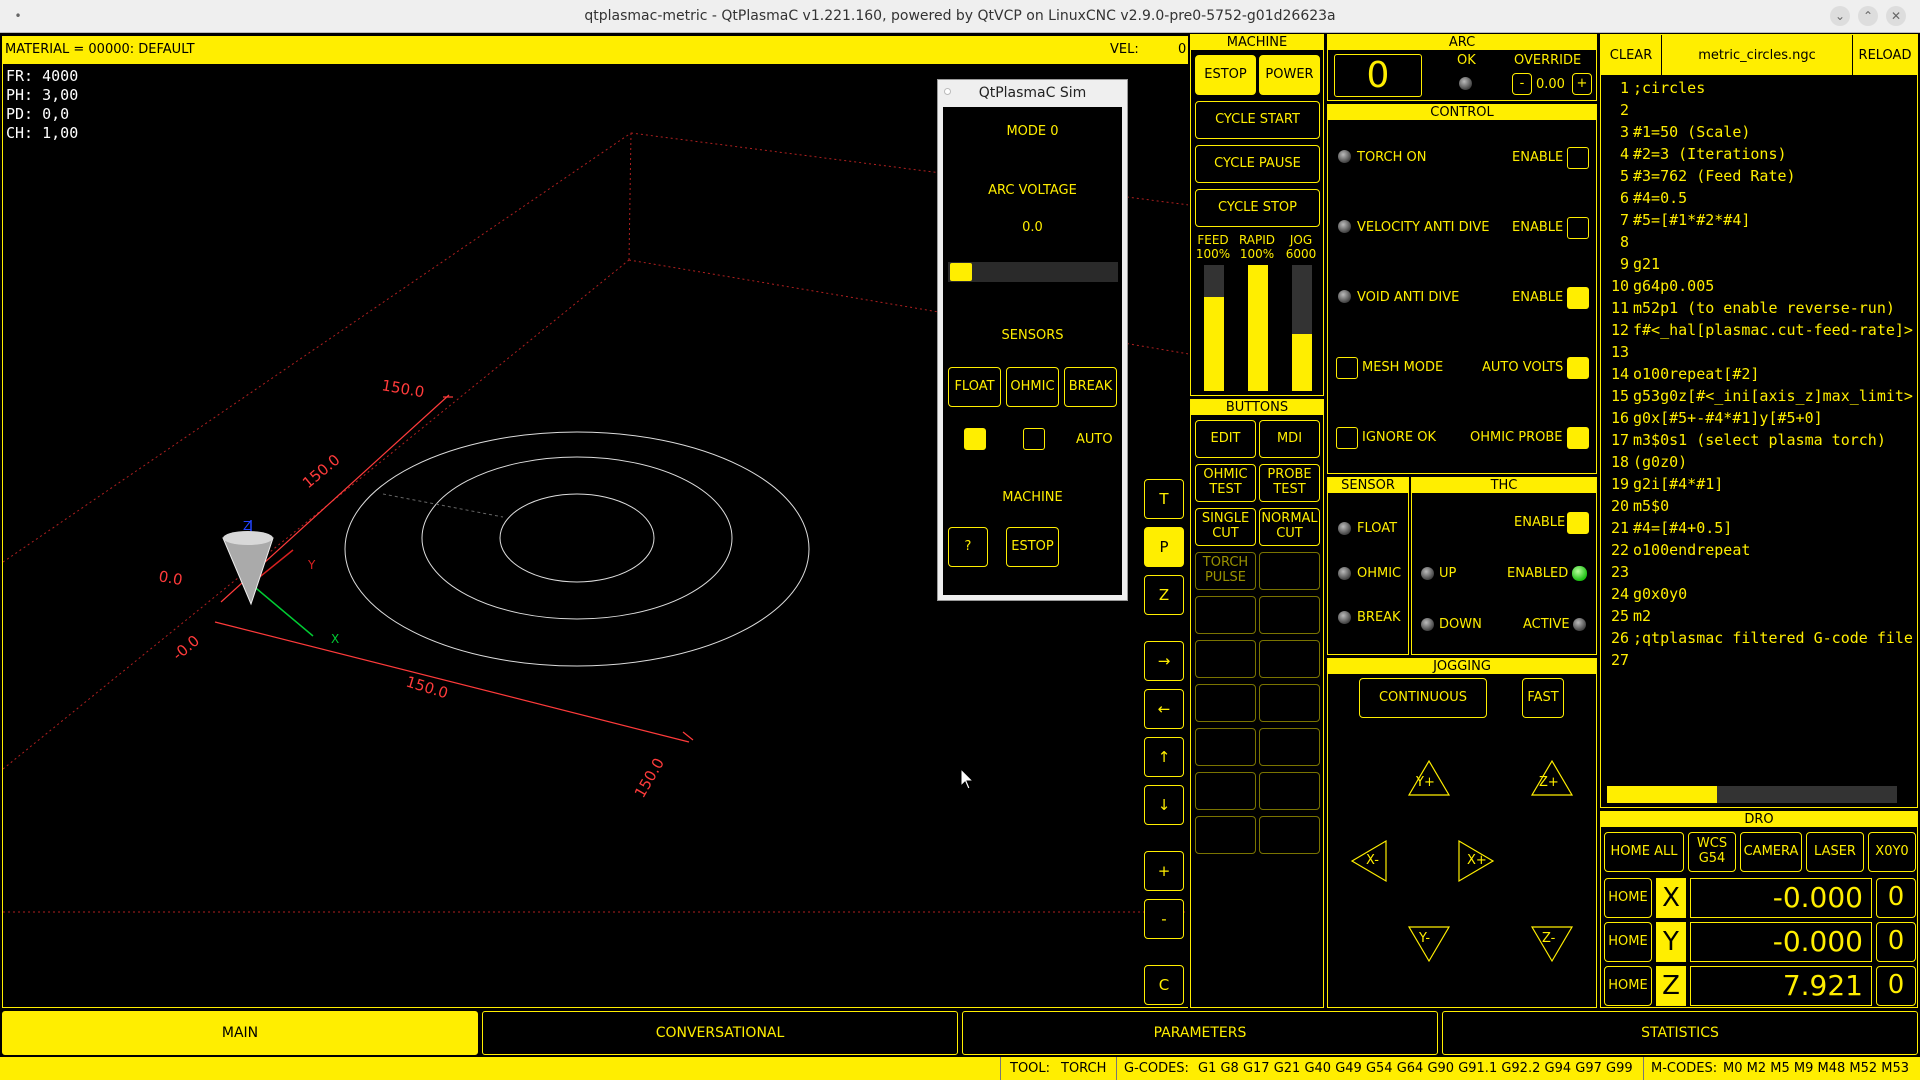  Describe the element at coordinates (1759, 528) in the screenshot. I see `gcode-line: 21 #4=[#4+0.5]` at that location.